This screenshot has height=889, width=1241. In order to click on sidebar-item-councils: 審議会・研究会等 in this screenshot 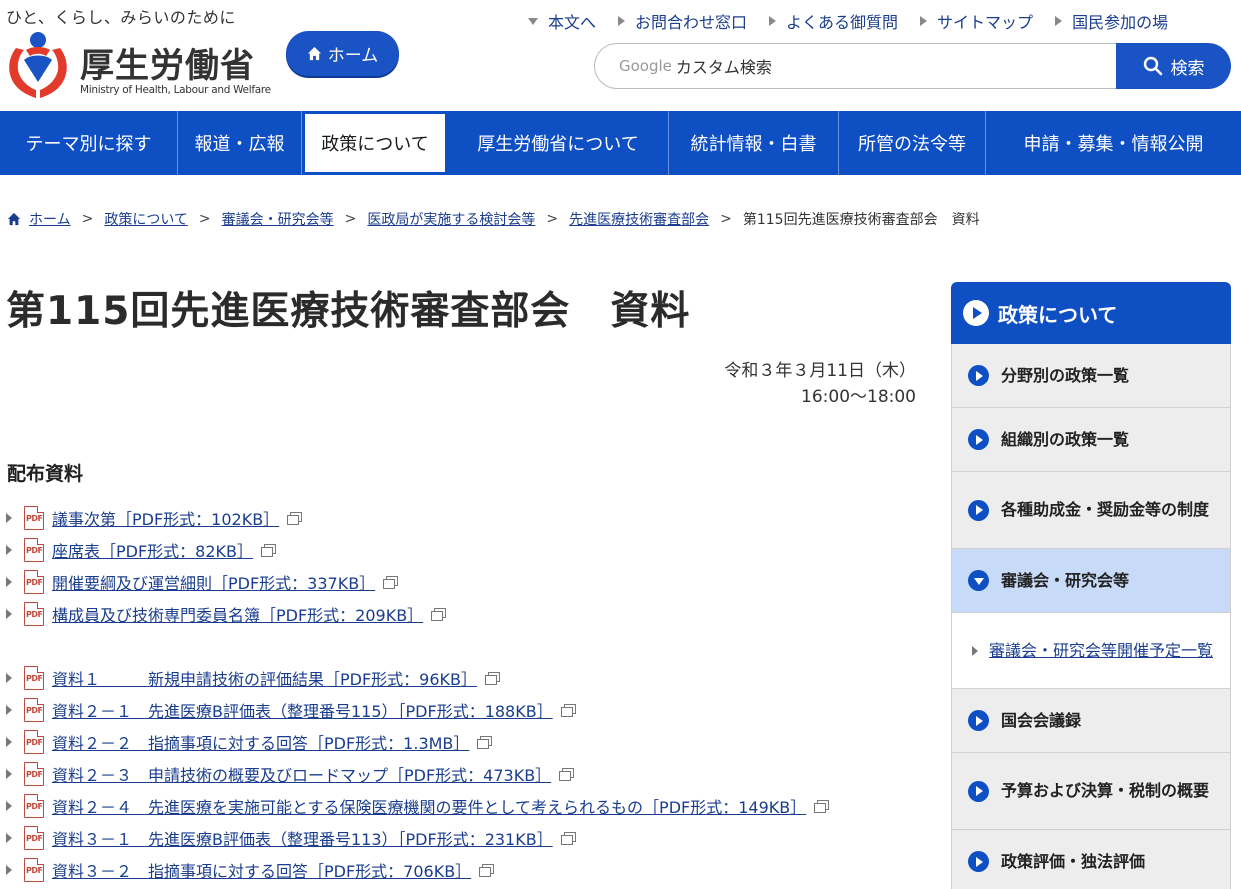, I will do `click(1091, 581)`.